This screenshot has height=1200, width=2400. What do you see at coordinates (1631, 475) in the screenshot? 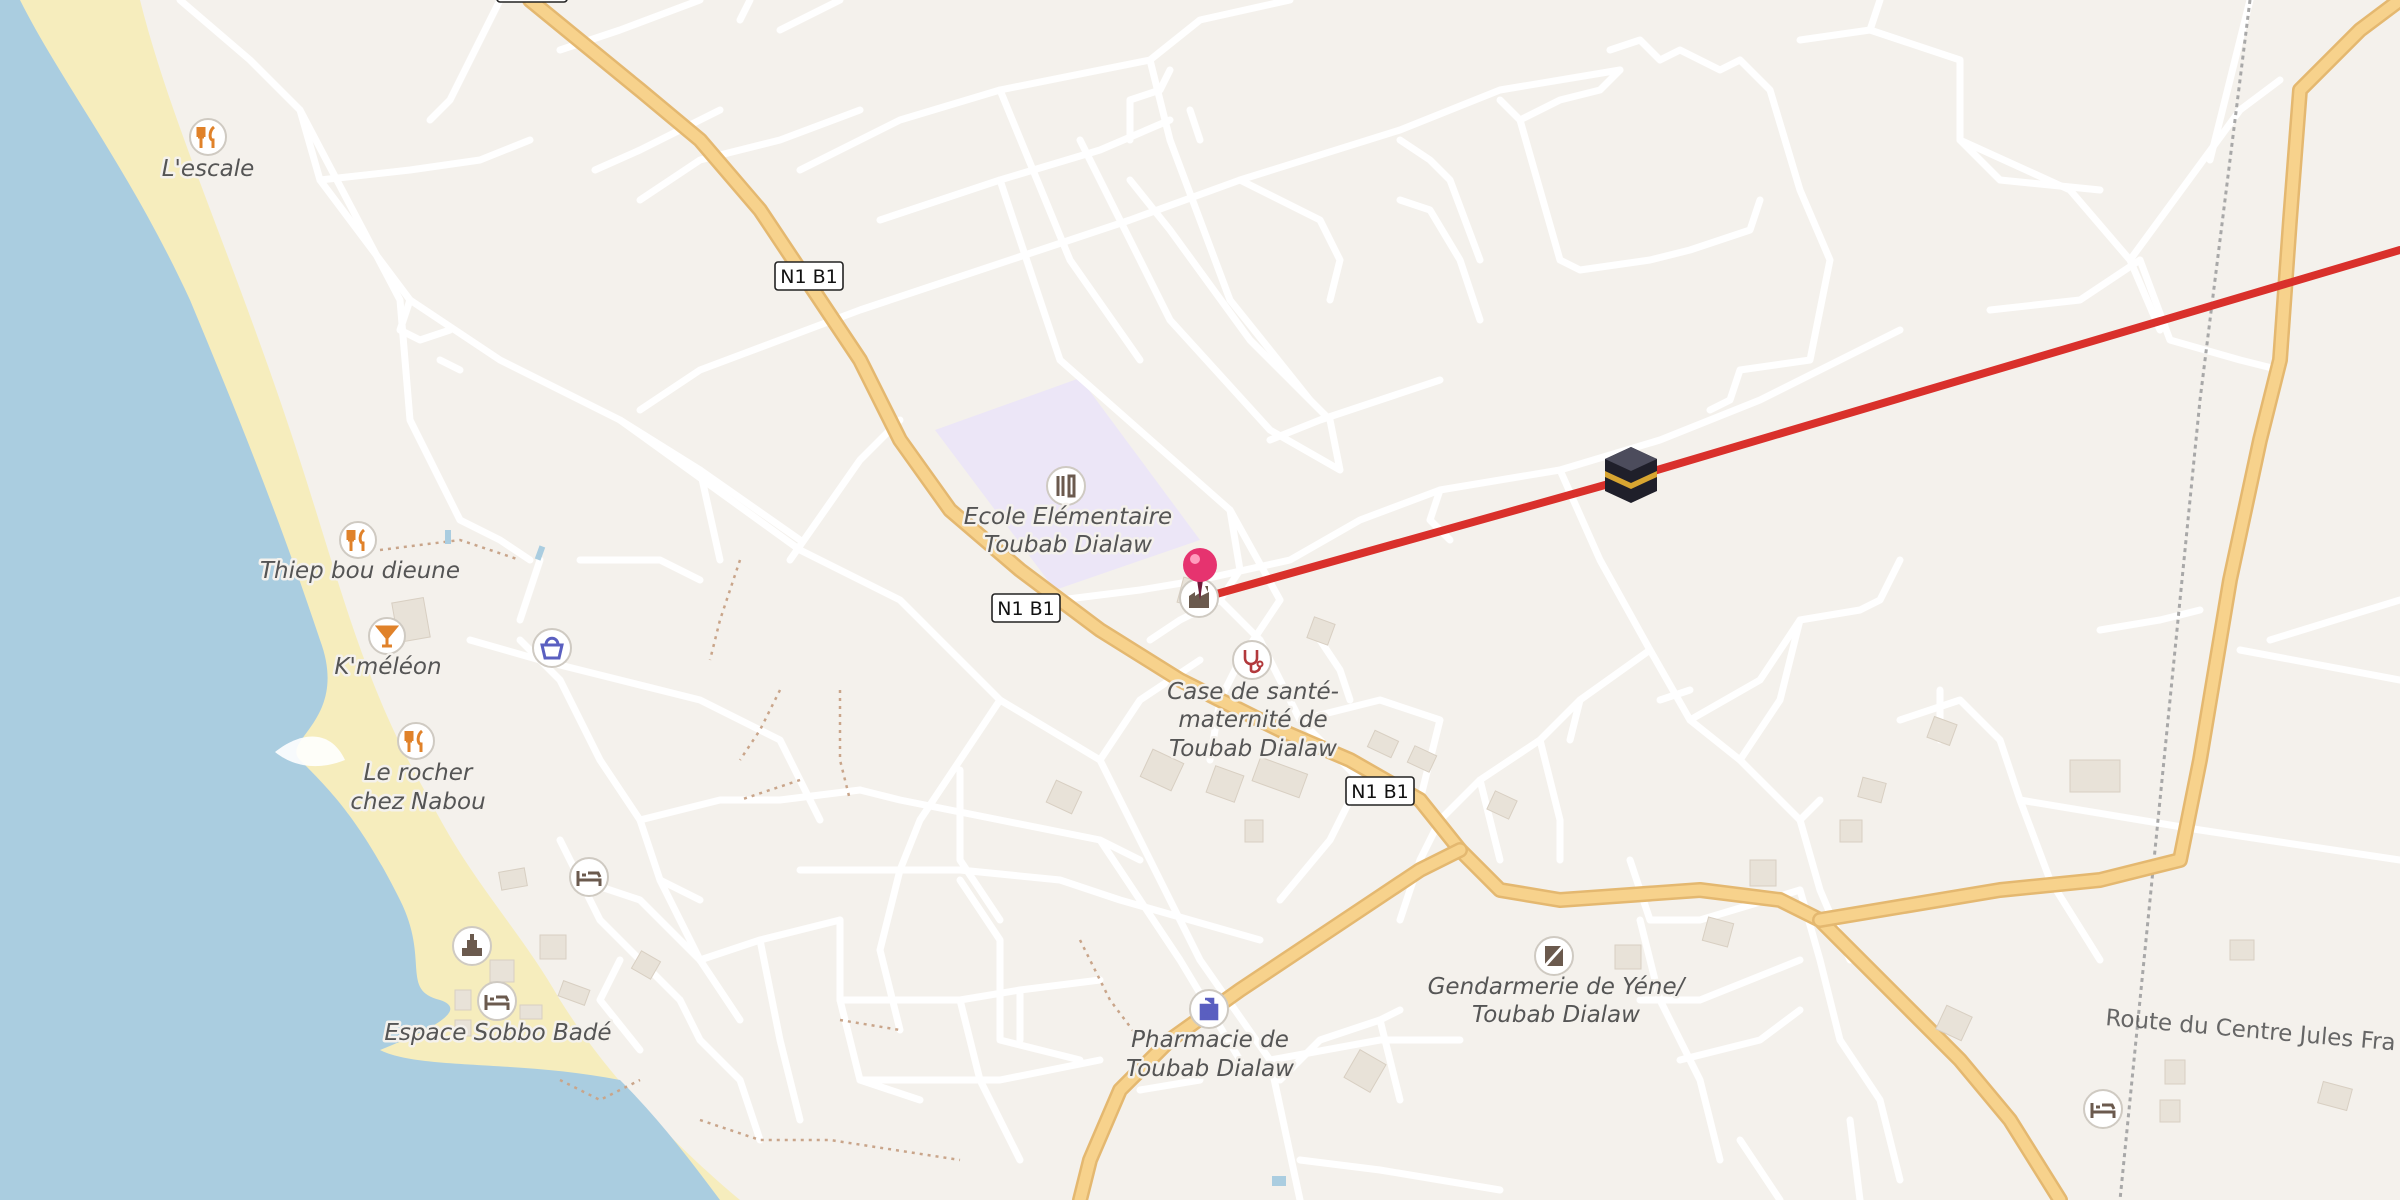
I see `kaaba-marker` at bounding box center [1631, 475].